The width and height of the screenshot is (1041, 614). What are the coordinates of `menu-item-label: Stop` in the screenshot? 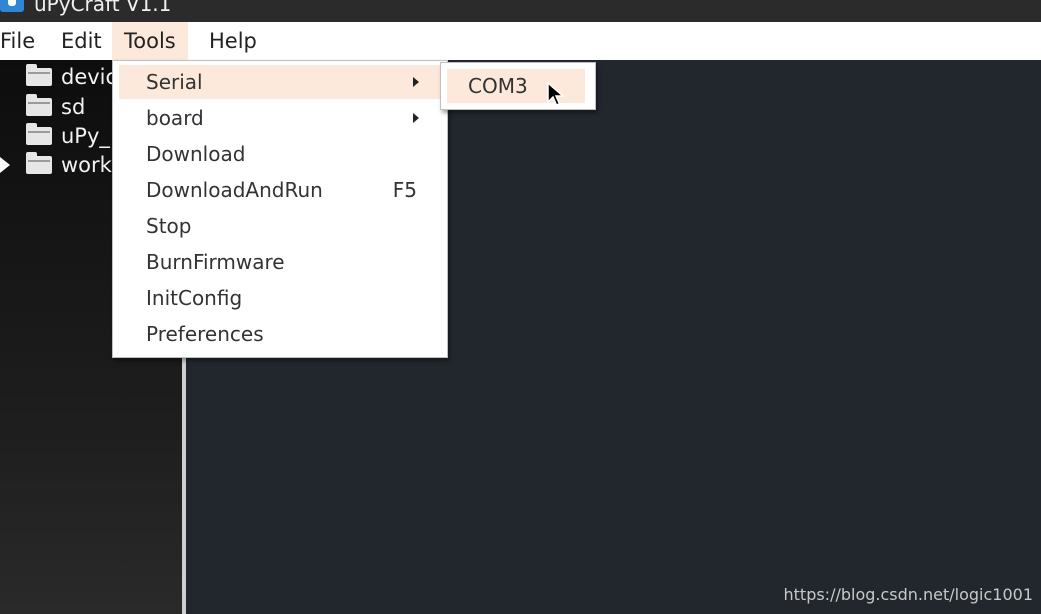 It's located at (169, 226).